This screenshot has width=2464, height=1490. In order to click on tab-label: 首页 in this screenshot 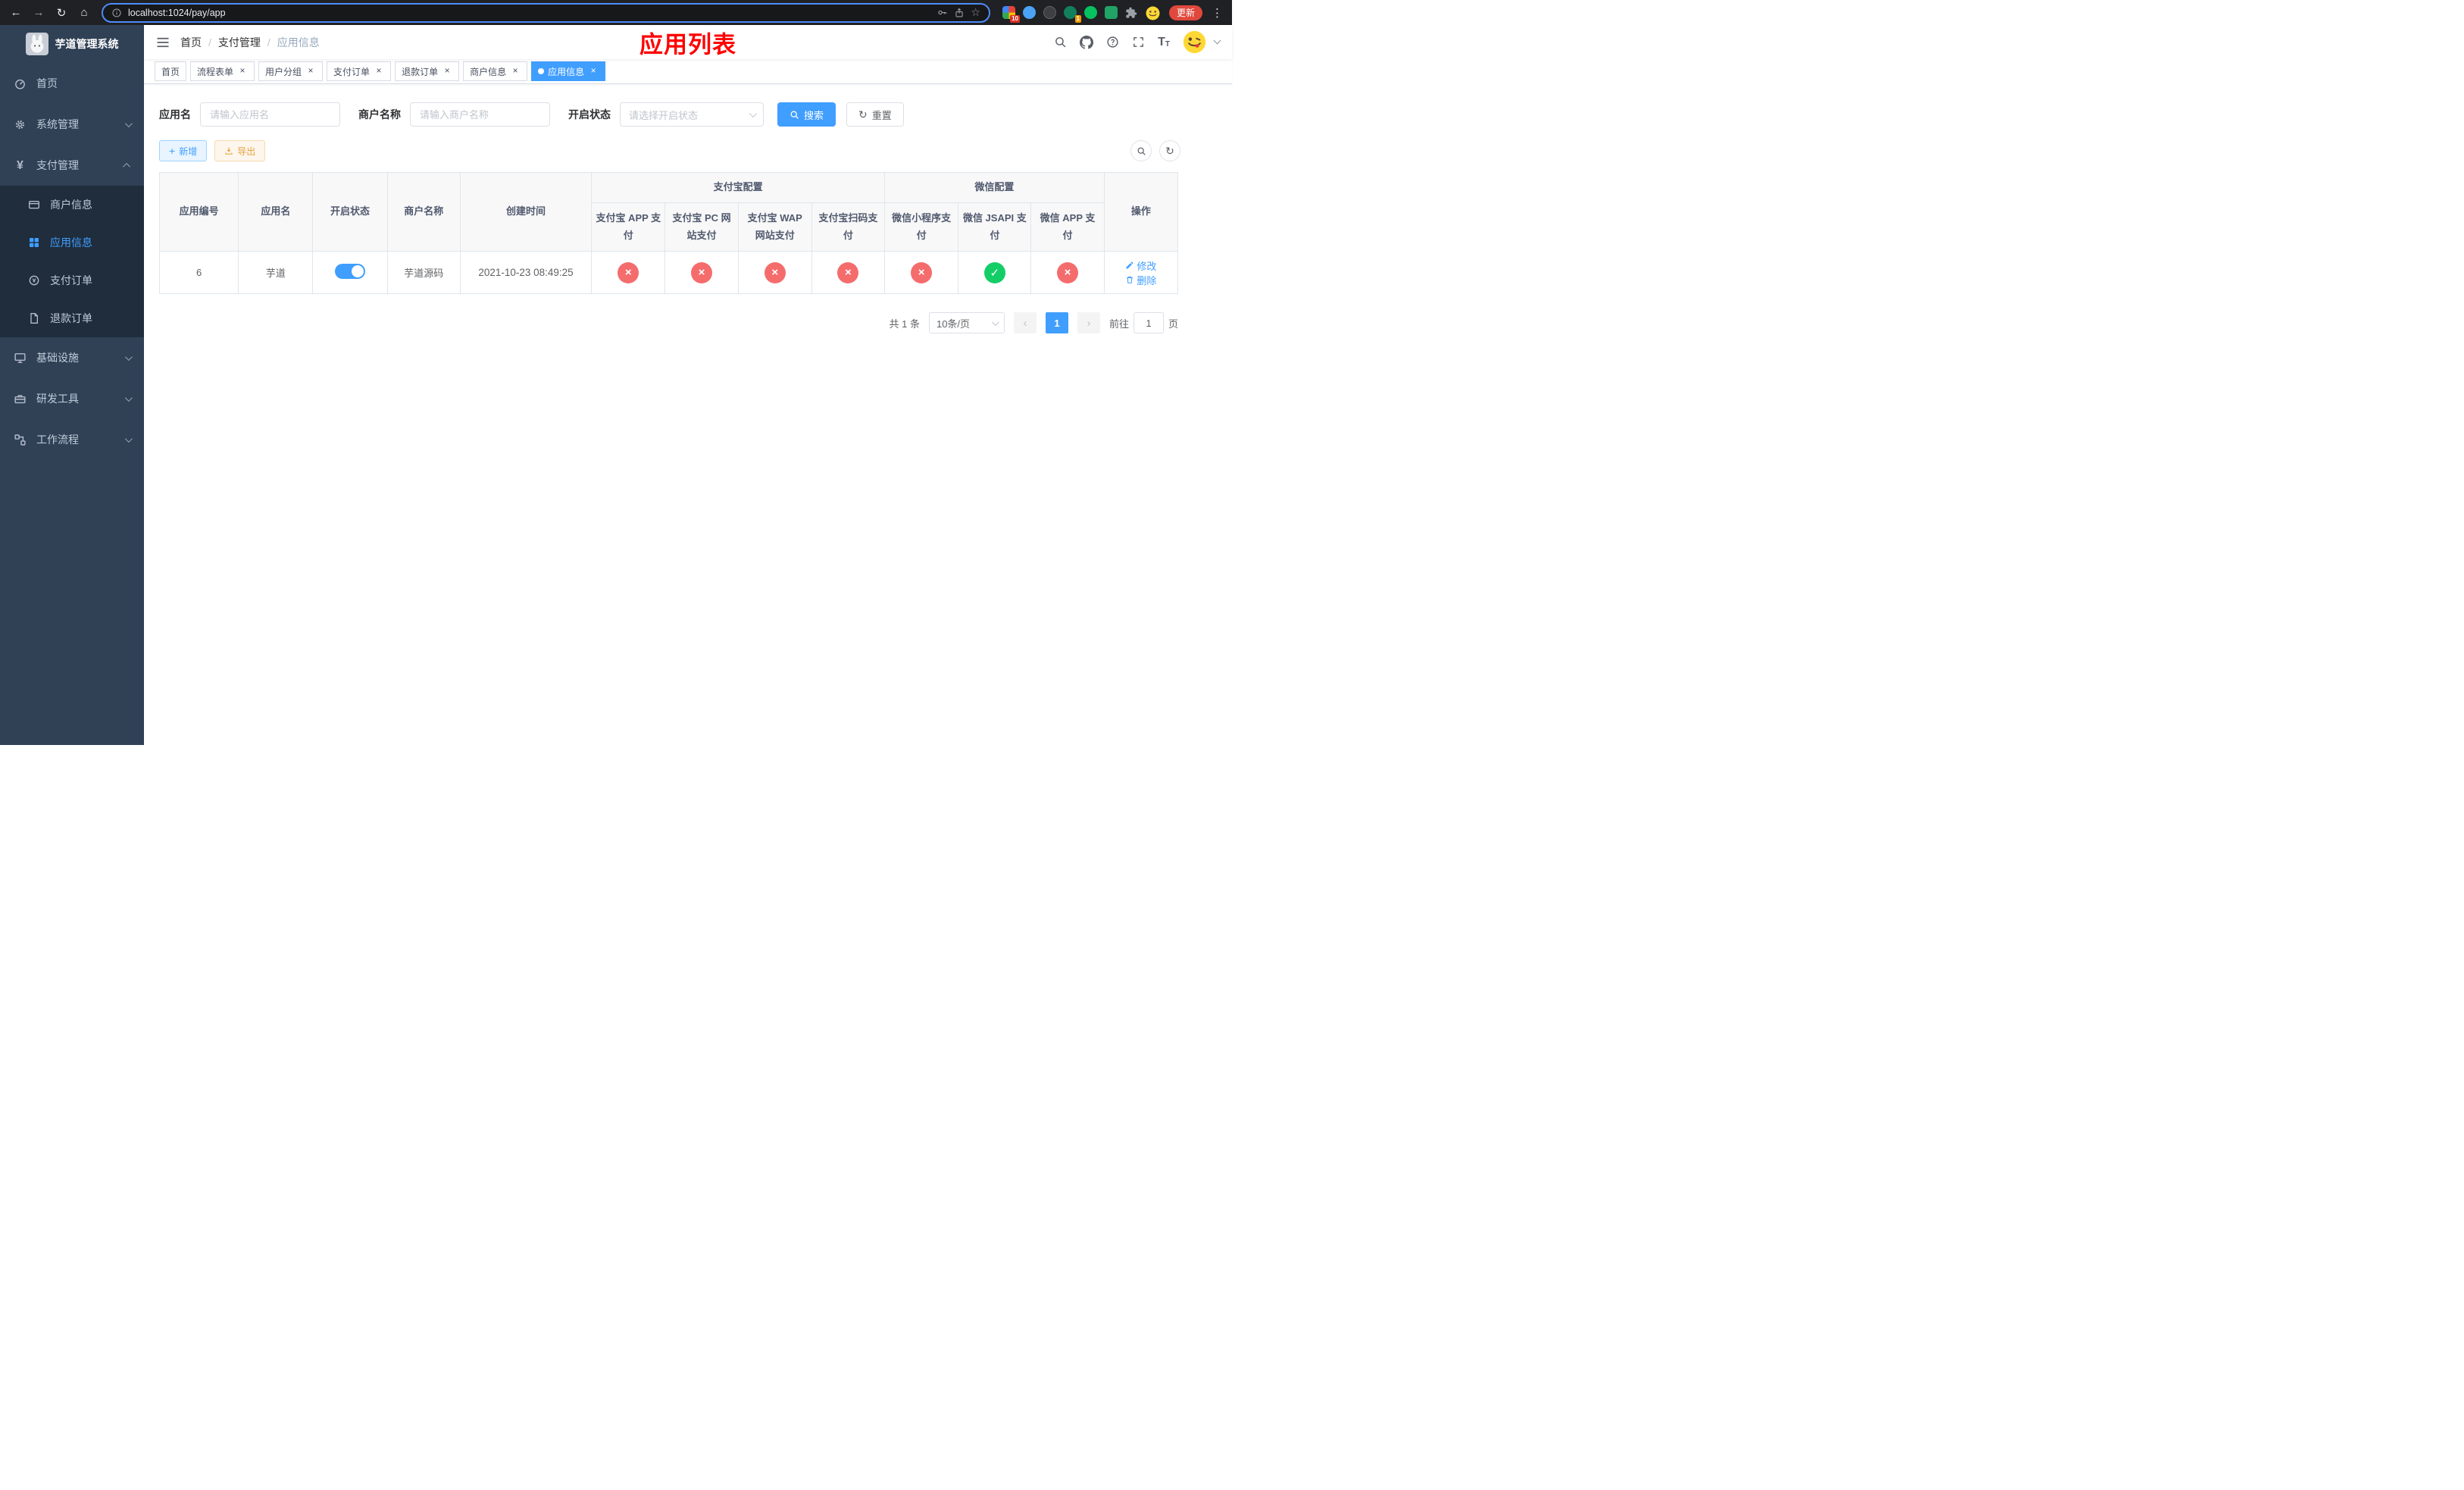, I will do `click(170, 72)`.